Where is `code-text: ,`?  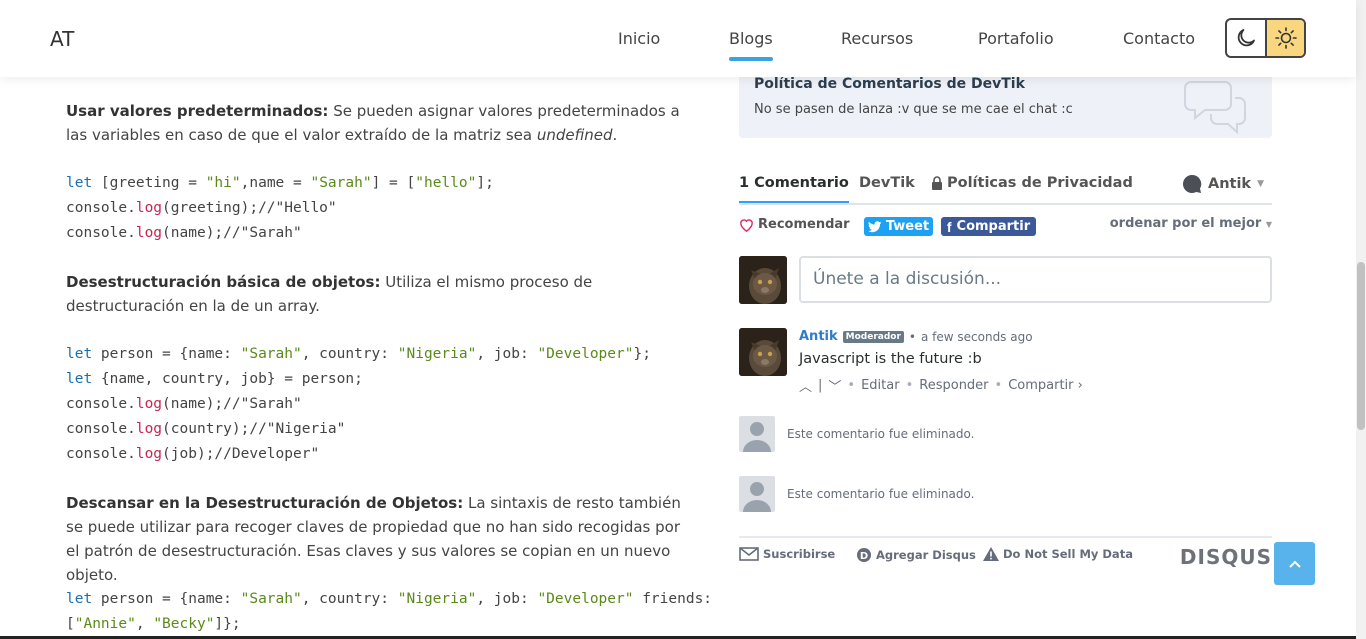
code-text: , is located at coordinates (144, 624).